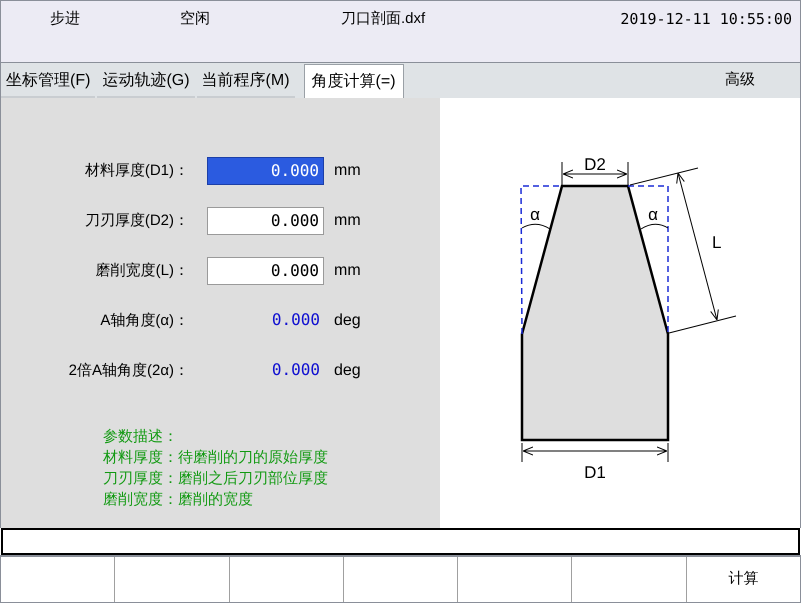  Describe the element at coordinates (383, 19) in the screenshot. I see `file-name: 刀口剖面.dxf` at that location.